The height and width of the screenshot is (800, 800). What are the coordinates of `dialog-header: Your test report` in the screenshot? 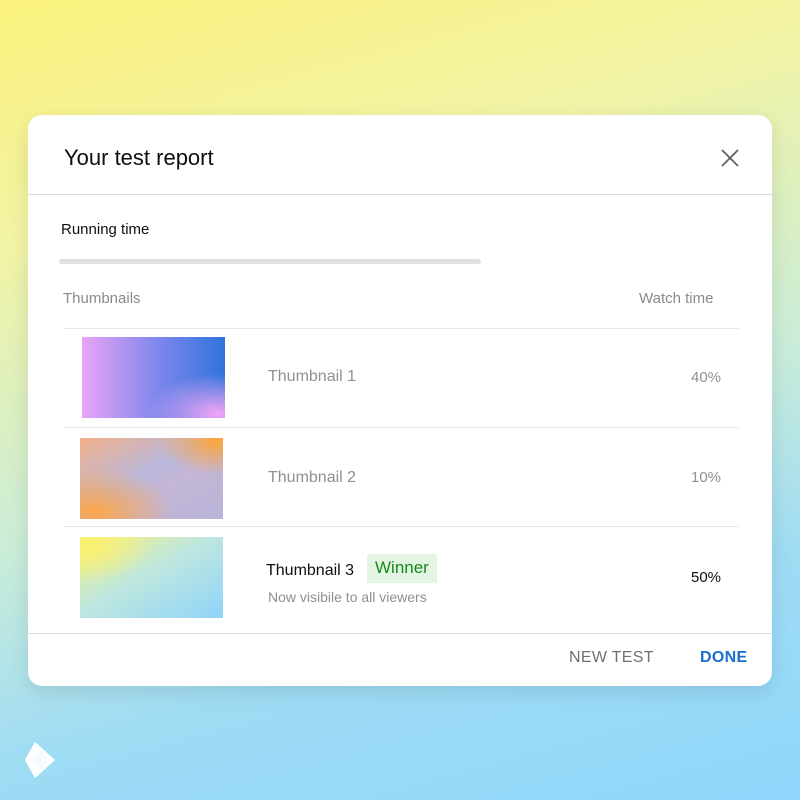 It's located at (400, 155).